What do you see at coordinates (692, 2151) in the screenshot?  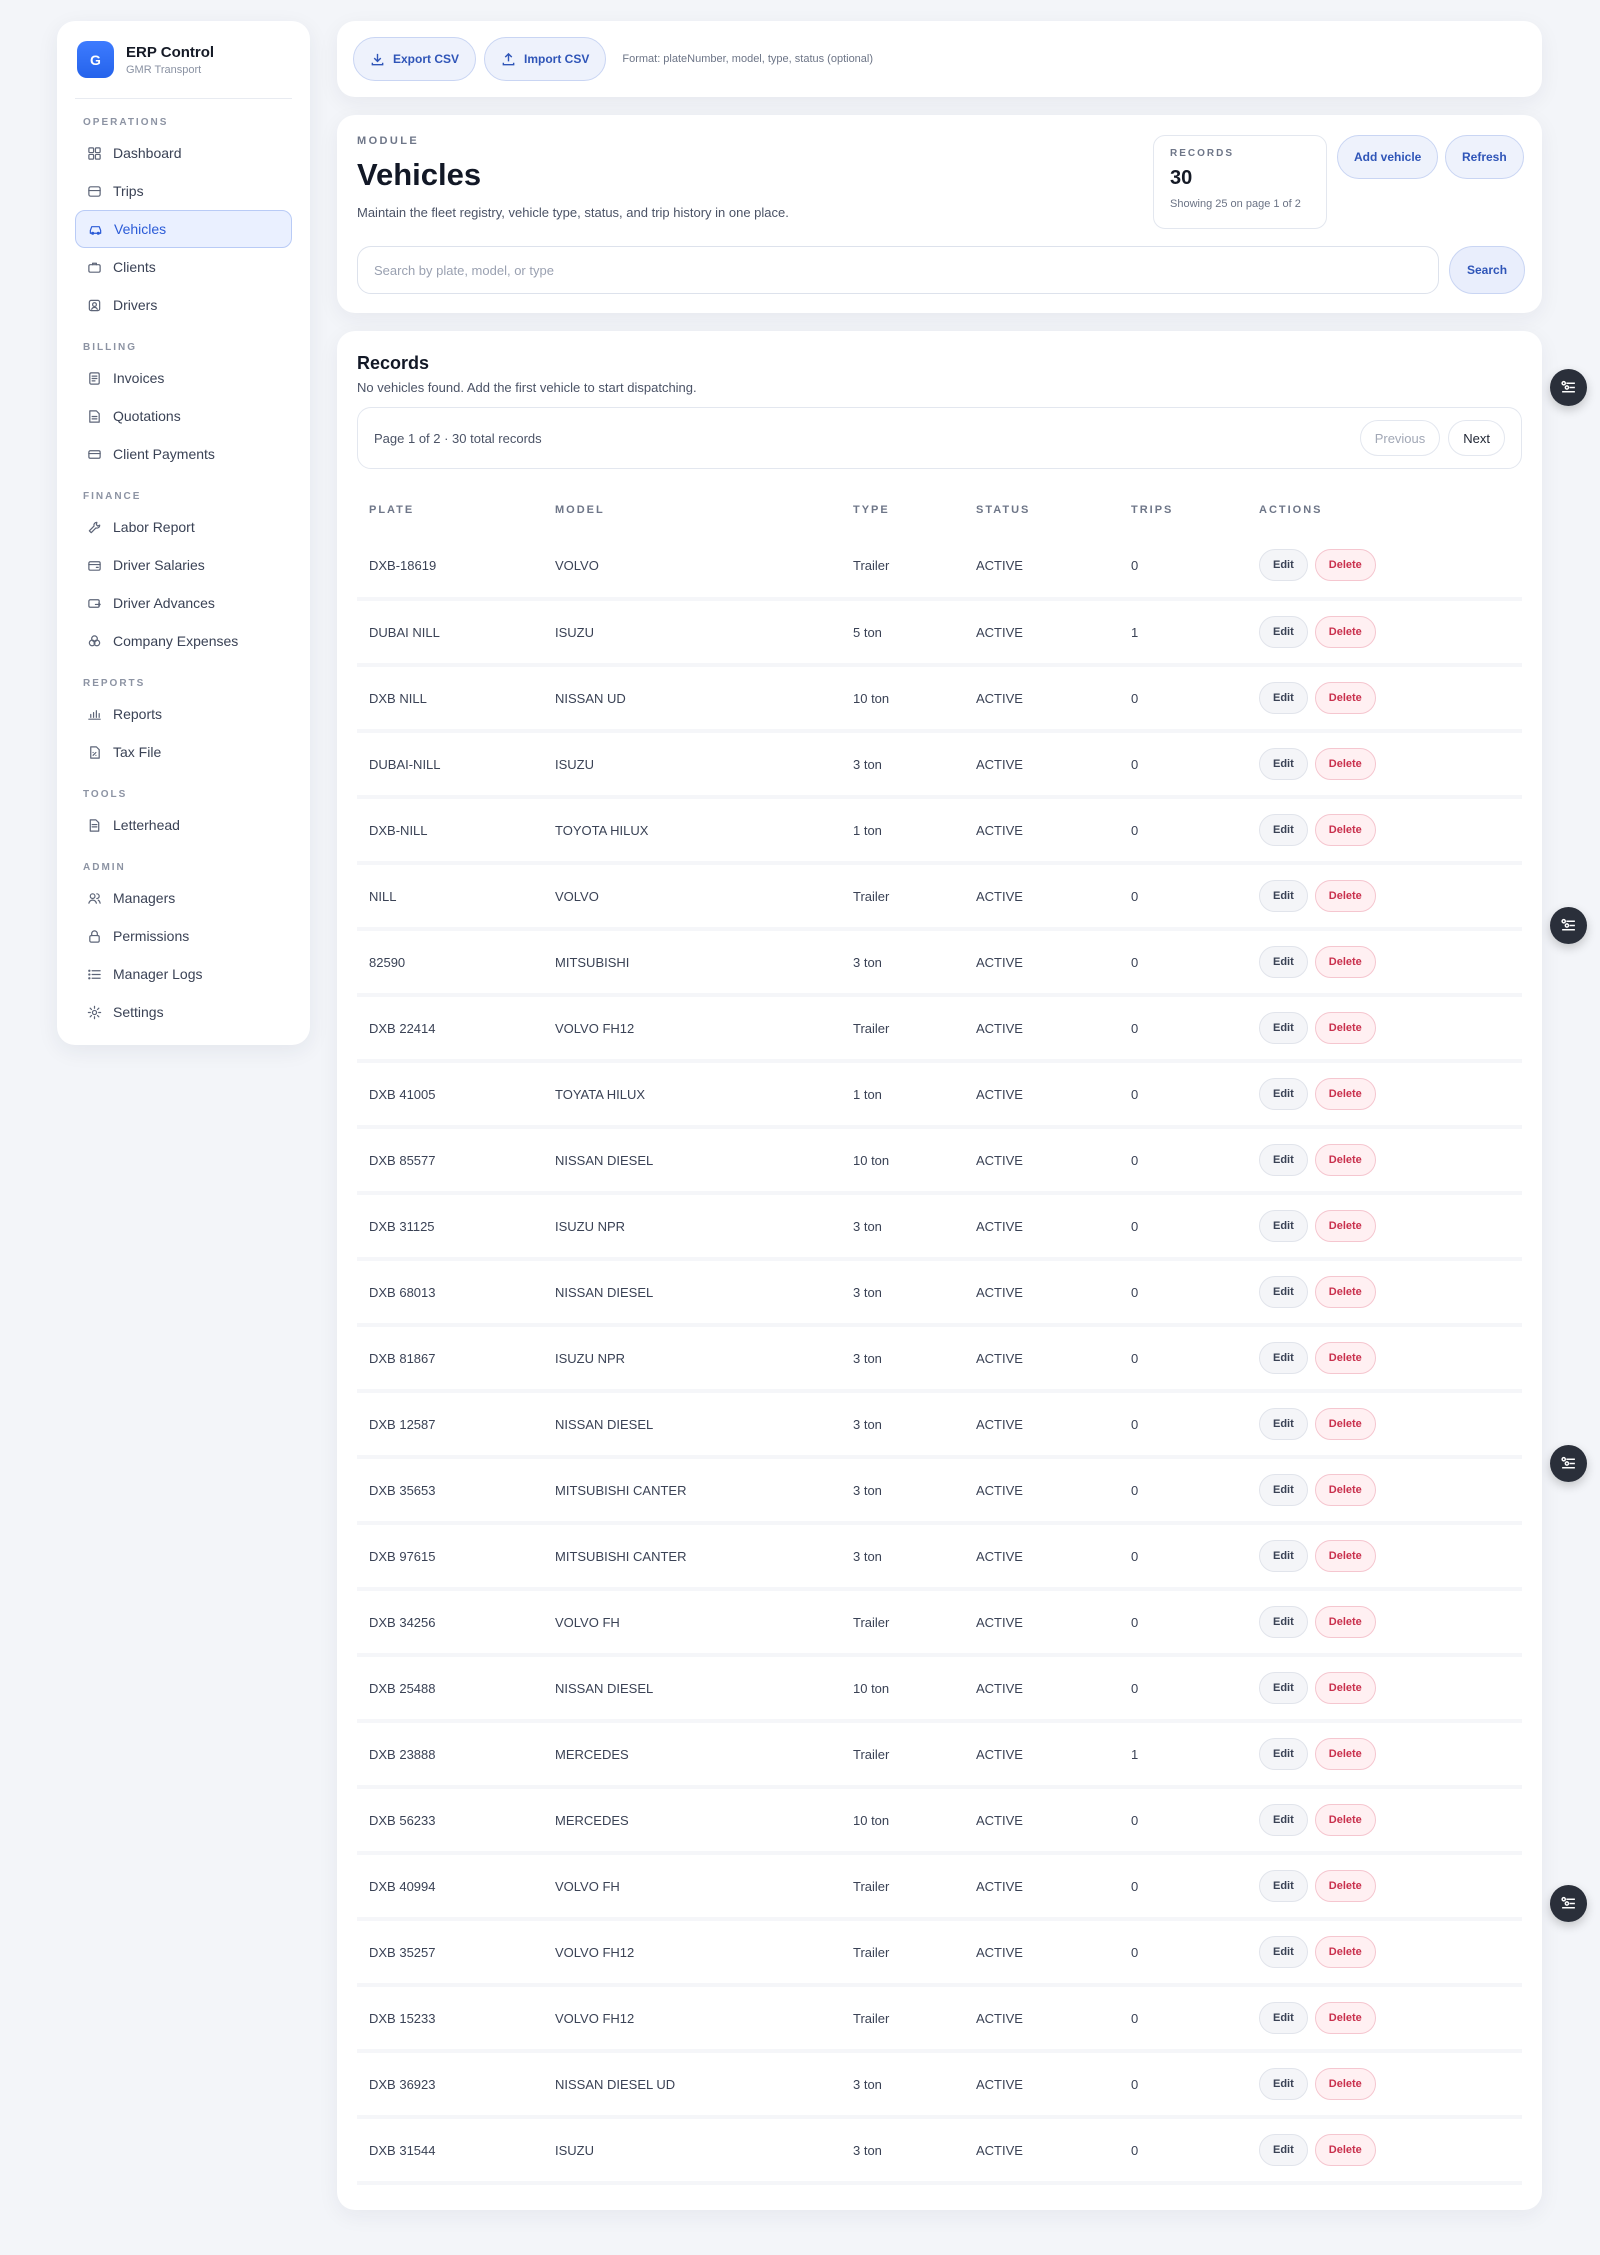 I see `cell-model: ISUZU` at bounding box center [692, 2151].